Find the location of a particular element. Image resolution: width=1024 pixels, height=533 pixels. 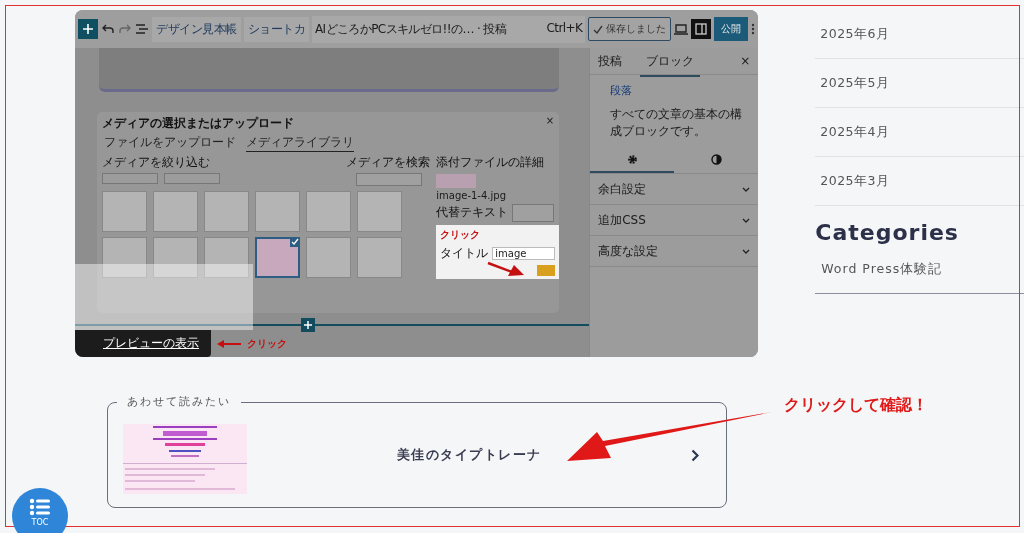

document-title-bar: AIどころかPCスキルゼロ!!の… · 投稿 Ctrl+K is located at coordinates (449, 29).